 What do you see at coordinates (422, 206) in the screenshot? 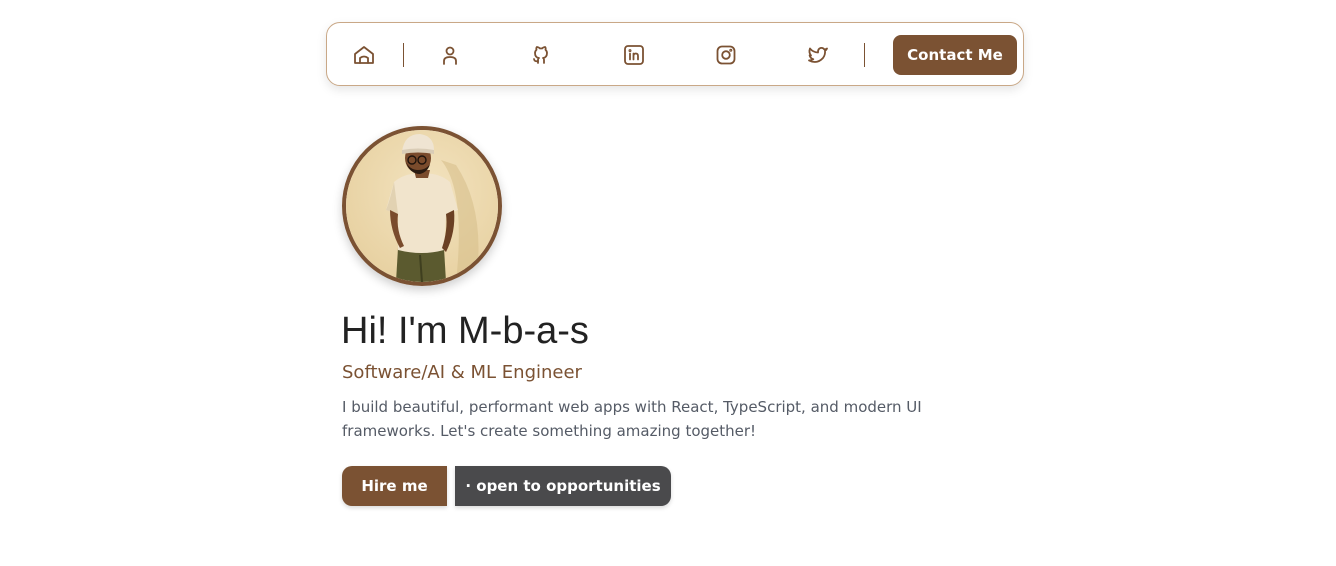
I see `profile-avatar` at bounding box center [422, 206].